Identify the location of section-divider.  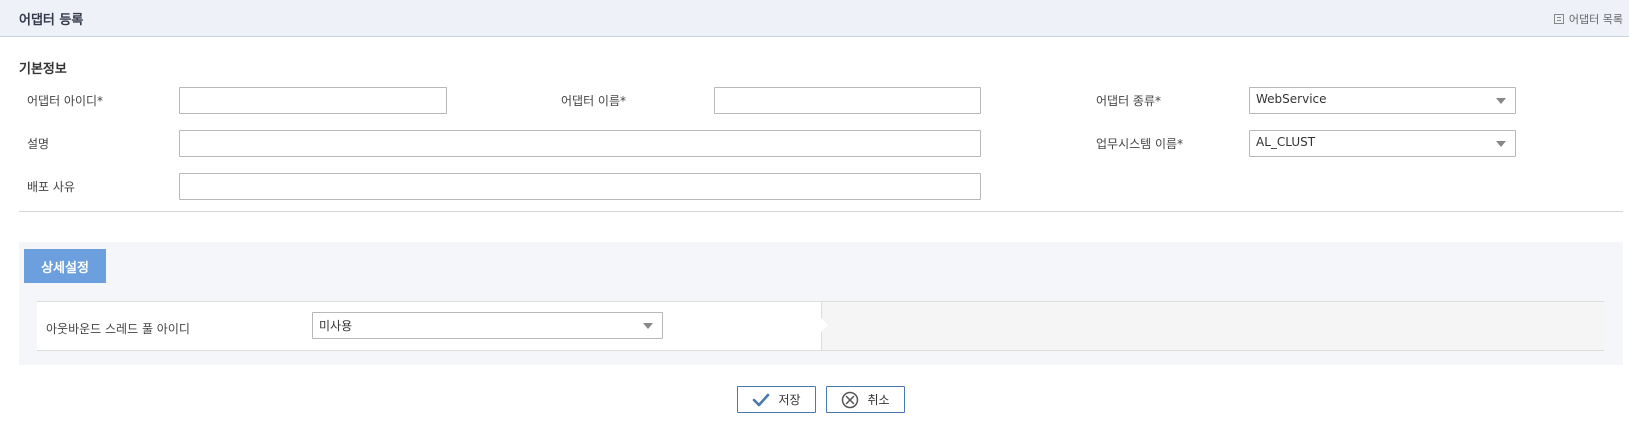
(821, 211).